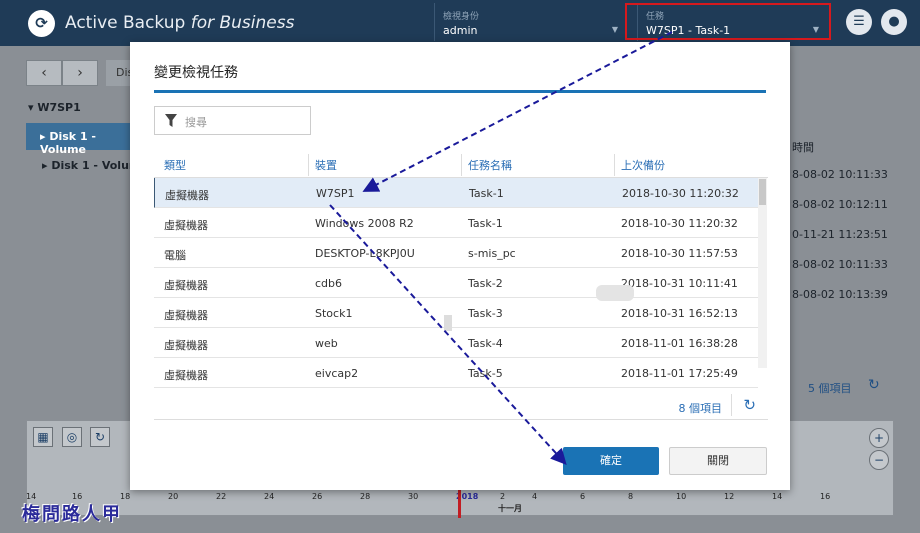 Image resolution: width=920 pixels, height=533 pixels. What do you see at coordinates (448, 334) in the screenshot?
I see `arrow-to-confirm` at bounding box center [448, 334].